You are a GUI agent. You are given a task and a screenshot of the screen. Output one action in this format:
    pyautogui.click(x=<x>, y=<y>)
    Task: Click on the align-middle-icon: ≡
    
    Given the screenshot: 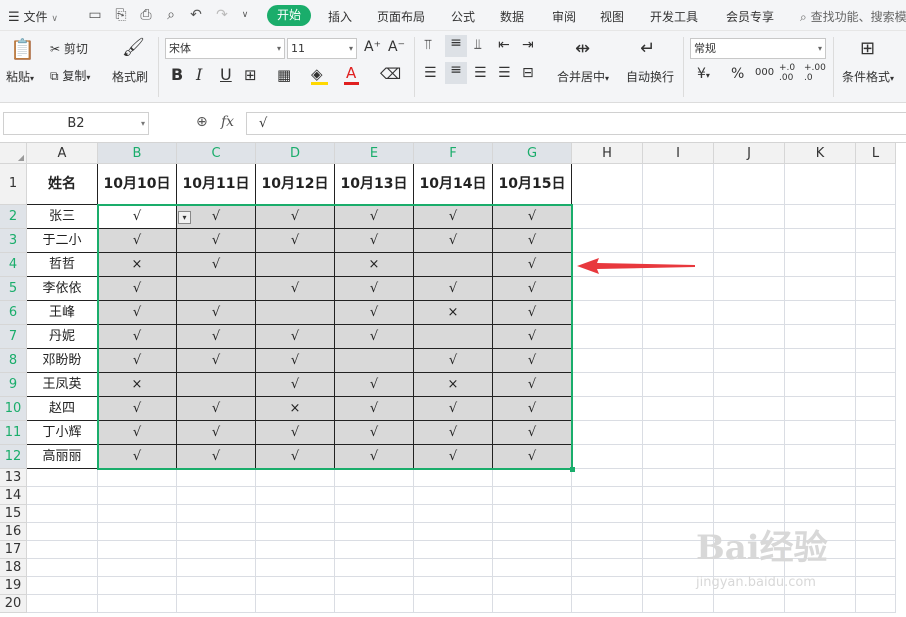 What is the action you would take?
    pyautogui.click(x=456, y=46)
    